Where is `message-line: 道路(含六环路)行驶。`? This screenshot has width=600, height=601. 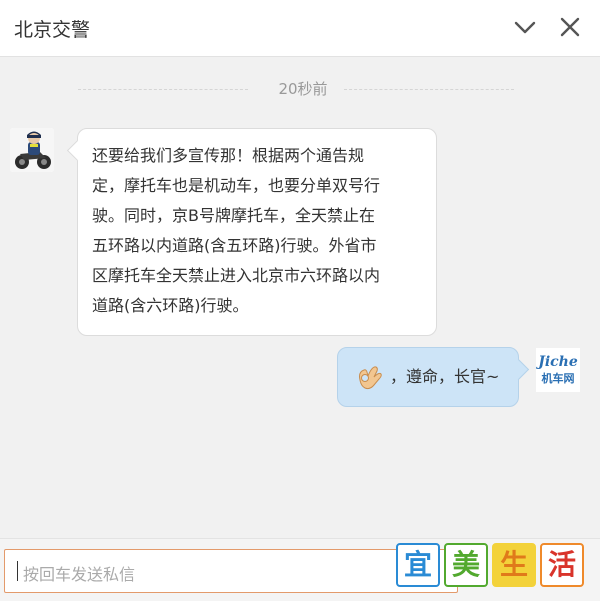 message-line: 道路(含六环路)行驶。 is located at coordinates (170, 305).